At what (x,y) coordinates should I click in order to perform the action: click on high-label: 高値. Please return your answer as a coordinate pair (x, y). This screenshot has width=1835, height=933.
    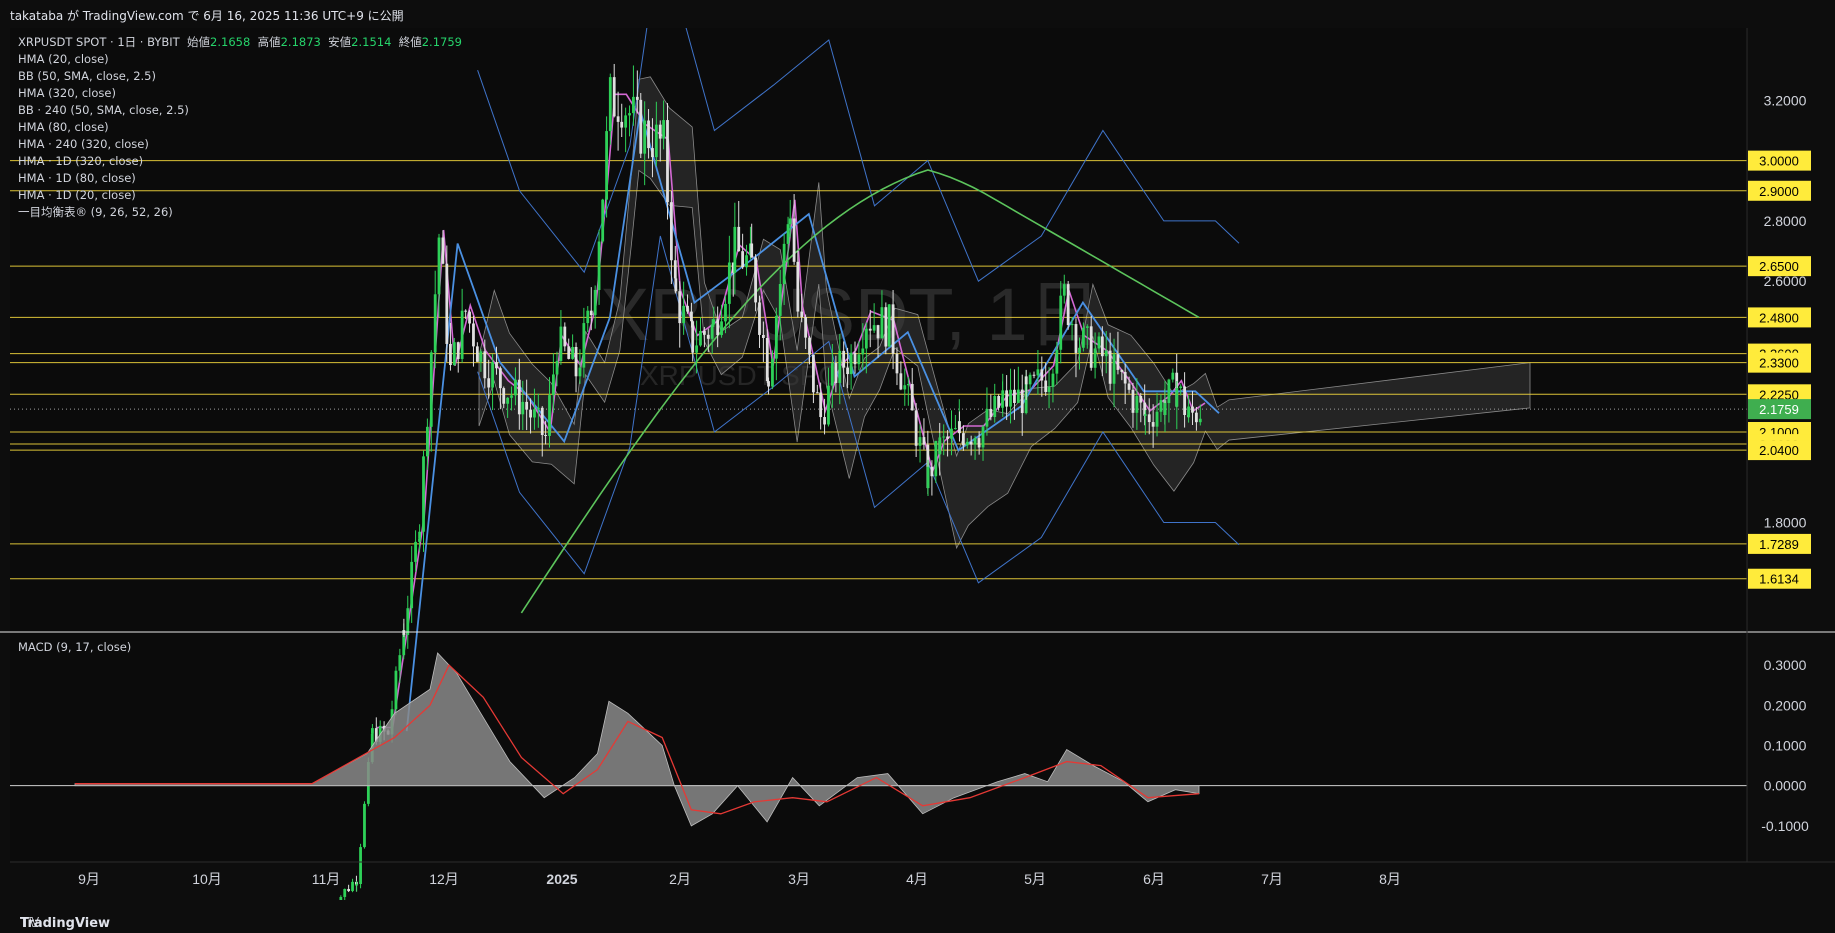
    Looking at the image, I should click on (269, 42).